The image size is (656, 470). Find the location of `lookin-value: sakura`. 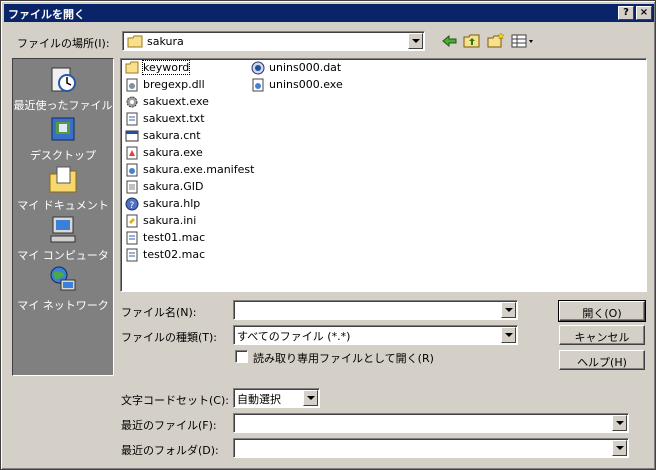

lookin-value: sakura is located at coordinates (165, 41).